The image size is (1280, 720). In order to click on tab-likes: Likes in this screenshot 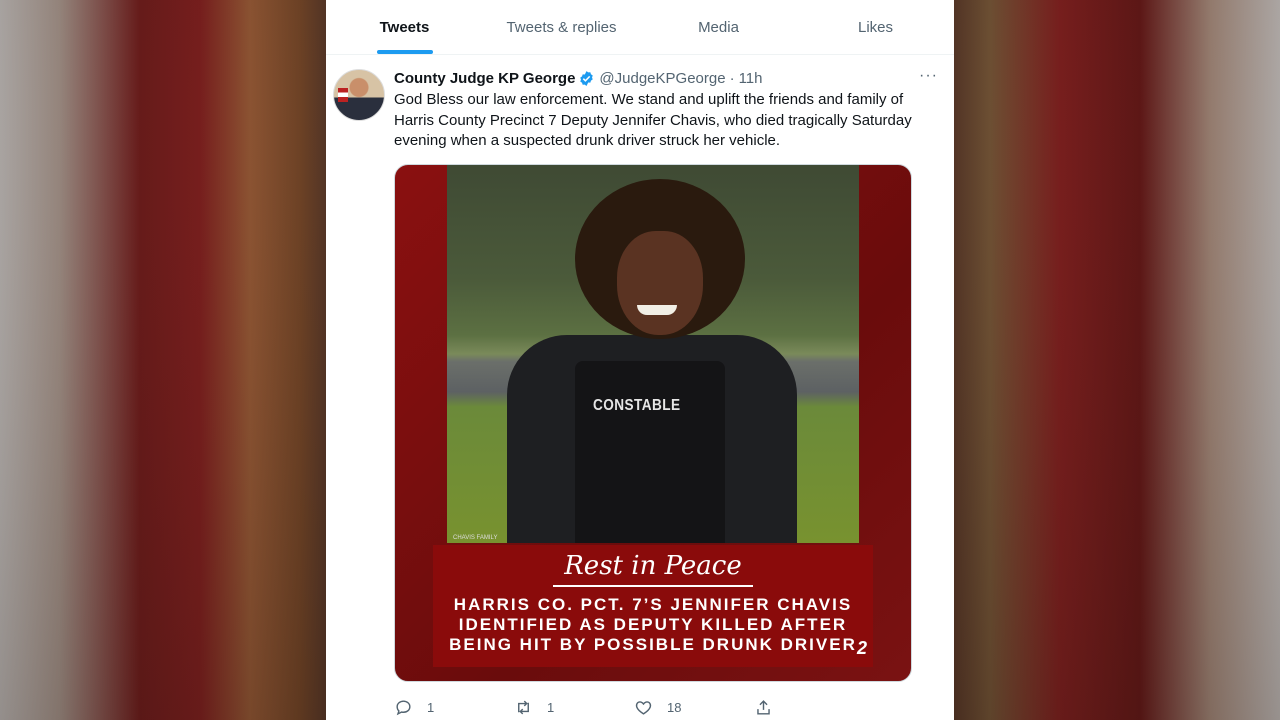, I will do `click(875, 27)`.